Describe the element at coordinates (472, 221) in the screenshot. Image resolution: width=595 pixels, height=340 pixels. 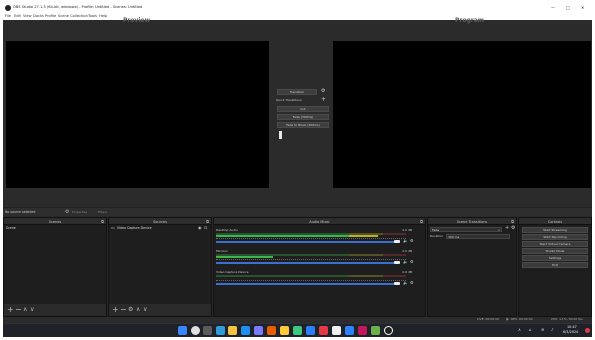
I see `scene-transitions-title: Scene Transitions` at that location.